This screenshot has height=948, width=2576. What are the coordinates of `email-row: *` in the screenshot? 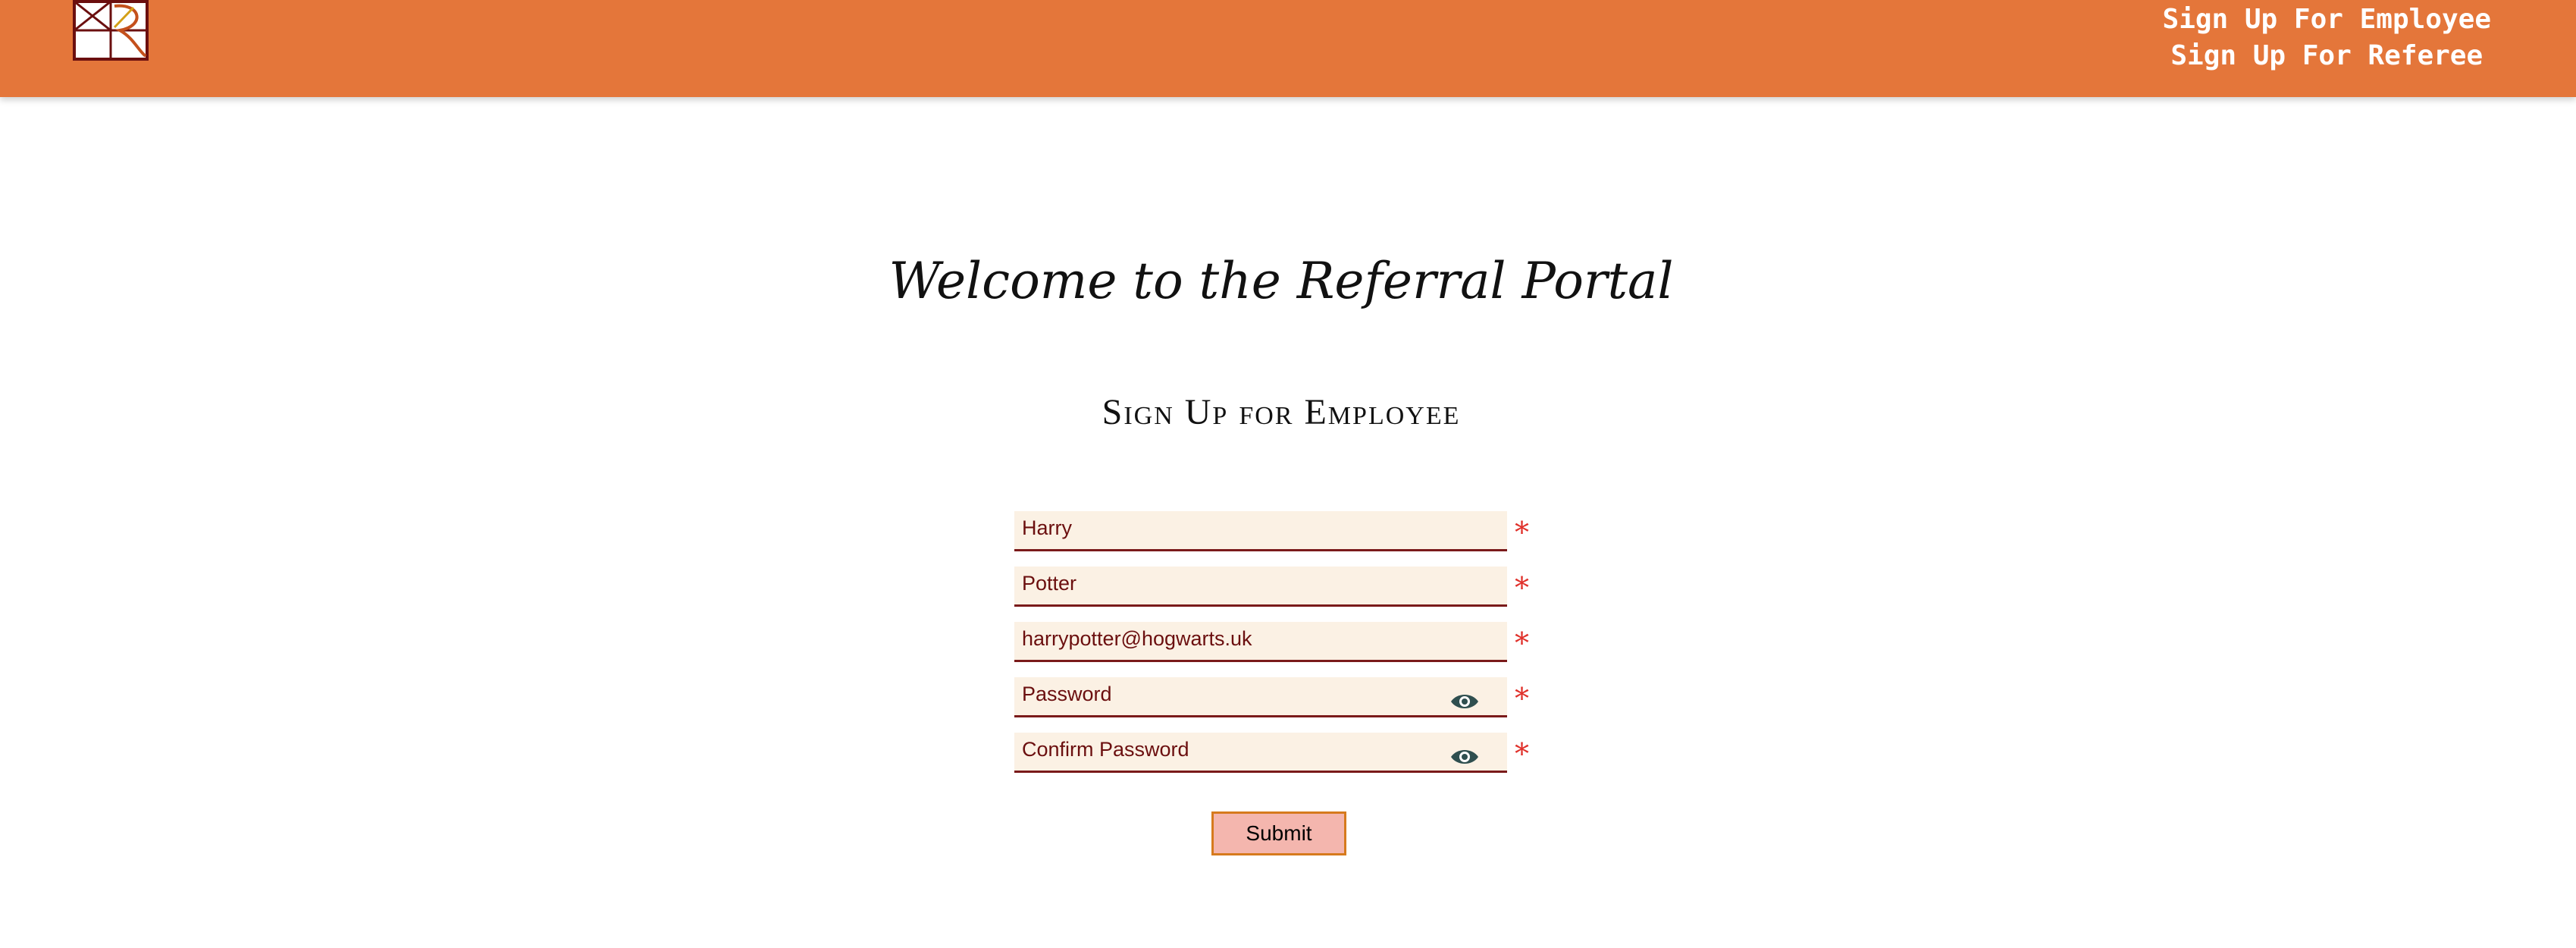 It's located at (1279, 642).